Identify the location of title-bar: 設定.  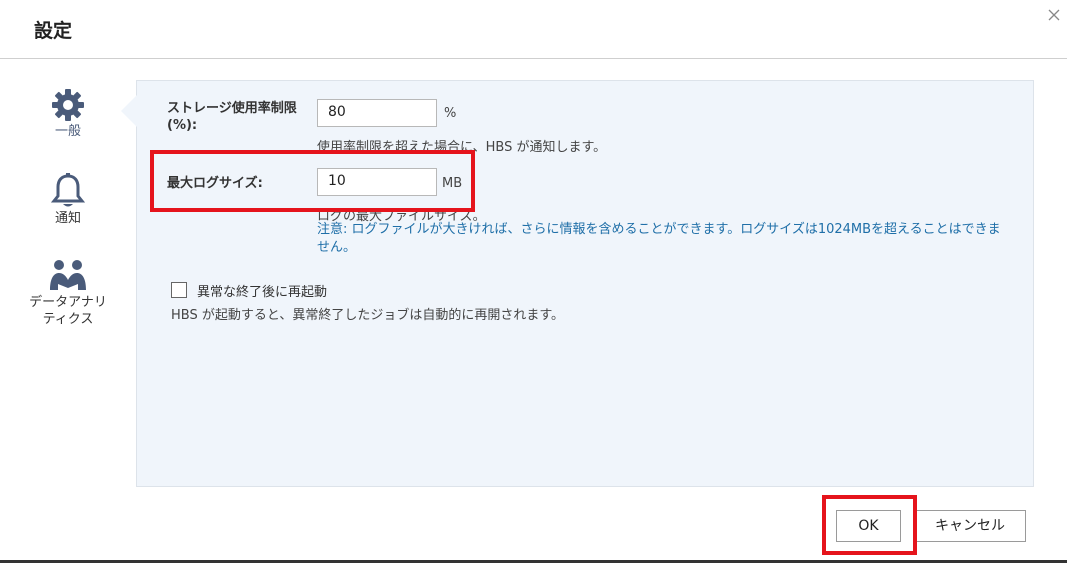
(533, 29).